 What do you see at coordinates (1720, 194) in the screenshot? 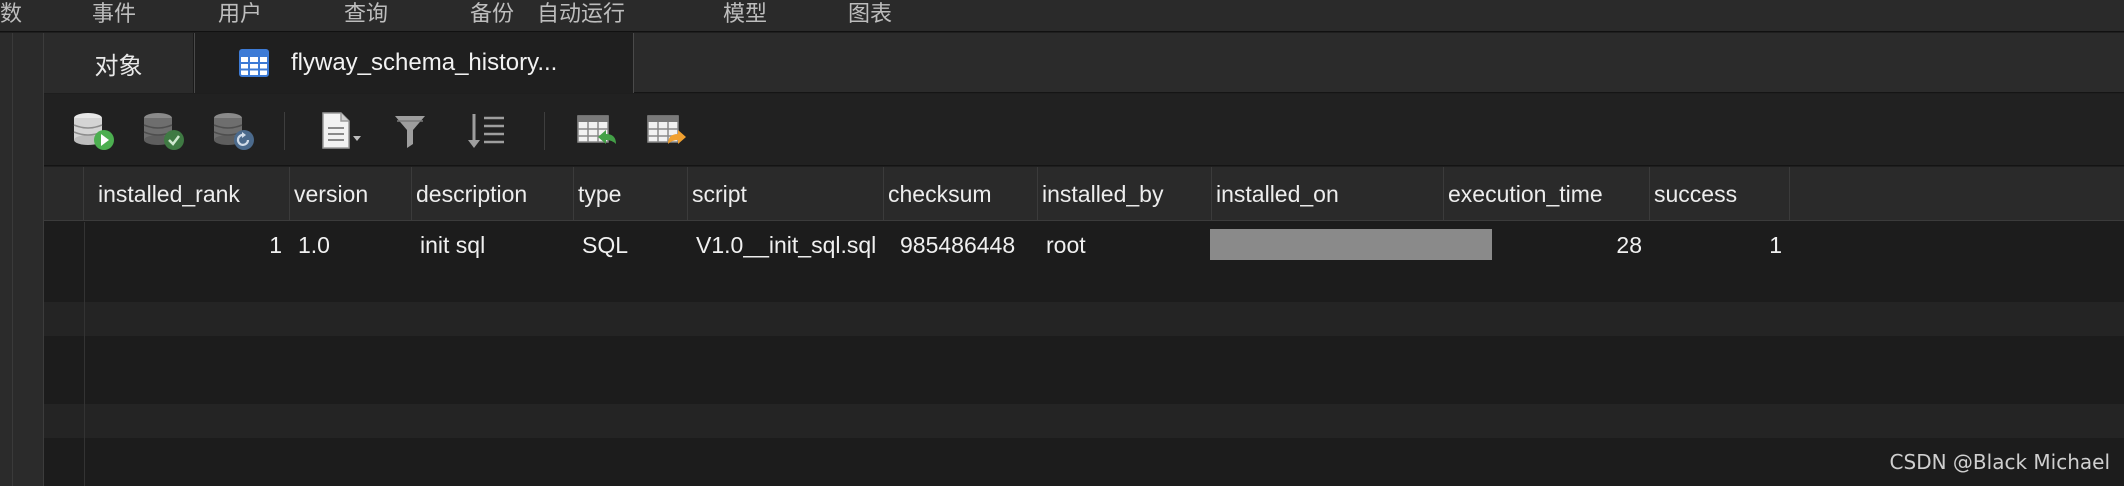
I see `column-header-success: success` at bounding box center [1720, 194].